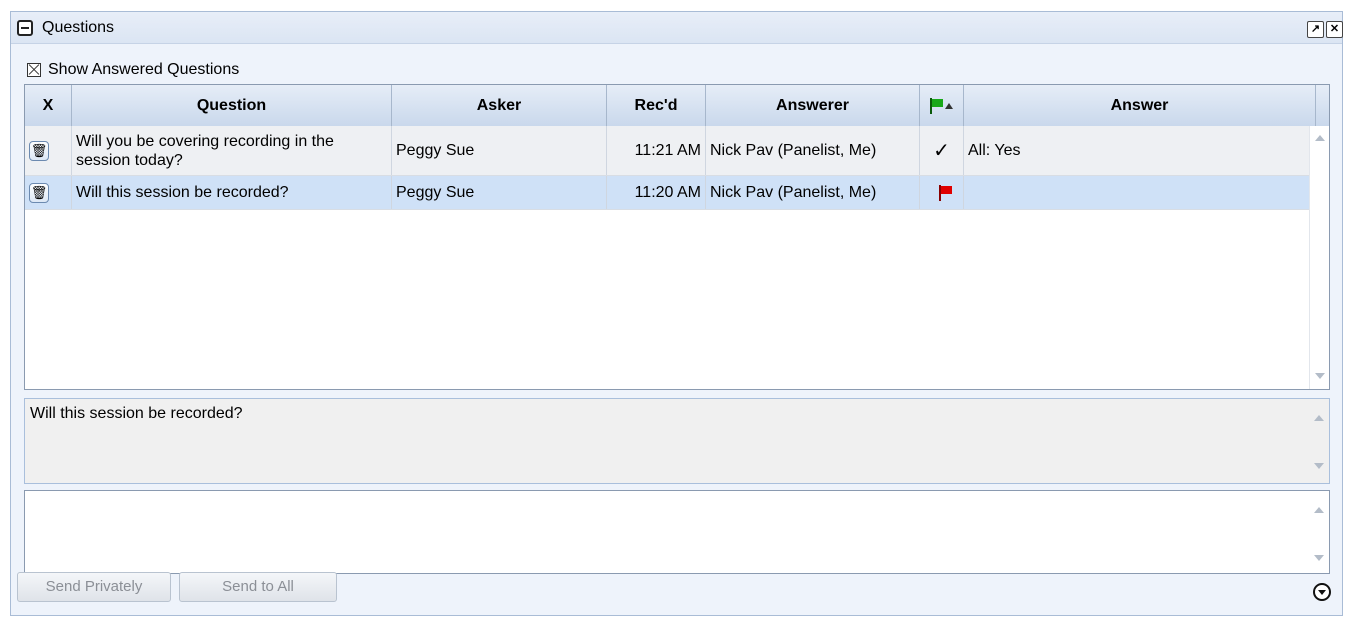 The image size is (1351, 618). Describe the element at coordinates (1140, 105) in the screenshot. I see `column-header-answer: Answer` at that location.